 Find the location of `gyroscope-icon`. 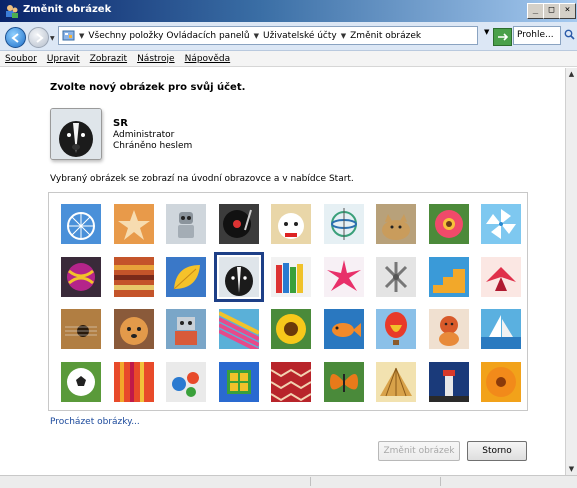

gyroscope-icon is located at coordinates (344, 224).